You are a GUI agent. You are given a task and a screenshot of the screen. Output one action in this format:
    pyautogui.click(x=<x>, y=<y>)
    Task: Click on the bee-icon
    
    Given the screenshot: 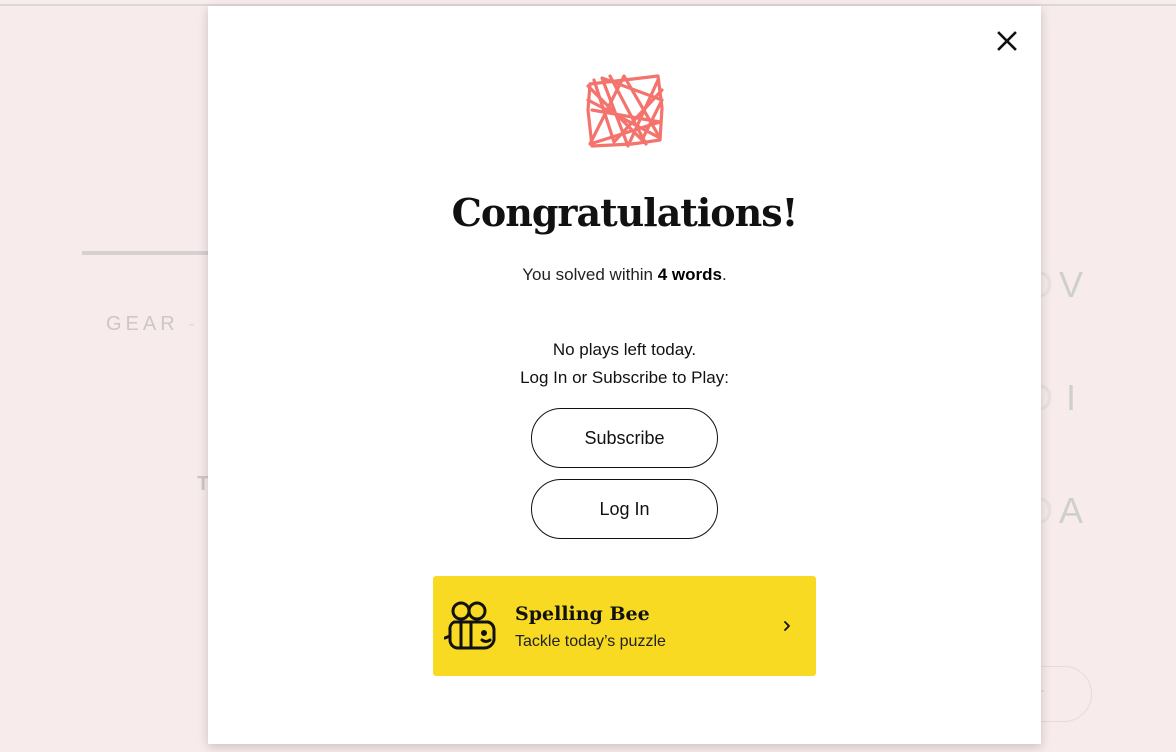 What is the action you would take?
    pyautogui.click(x=470, y=625)
    